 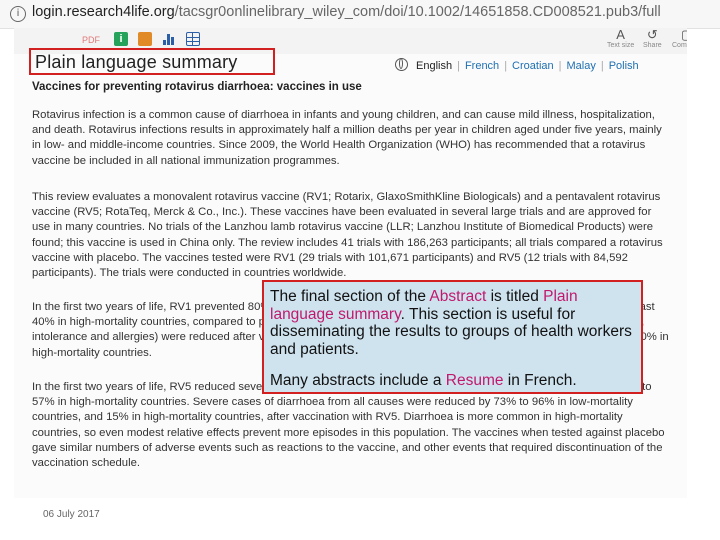 I want to click on resume-term: Resume, so click(x=474, y=380).